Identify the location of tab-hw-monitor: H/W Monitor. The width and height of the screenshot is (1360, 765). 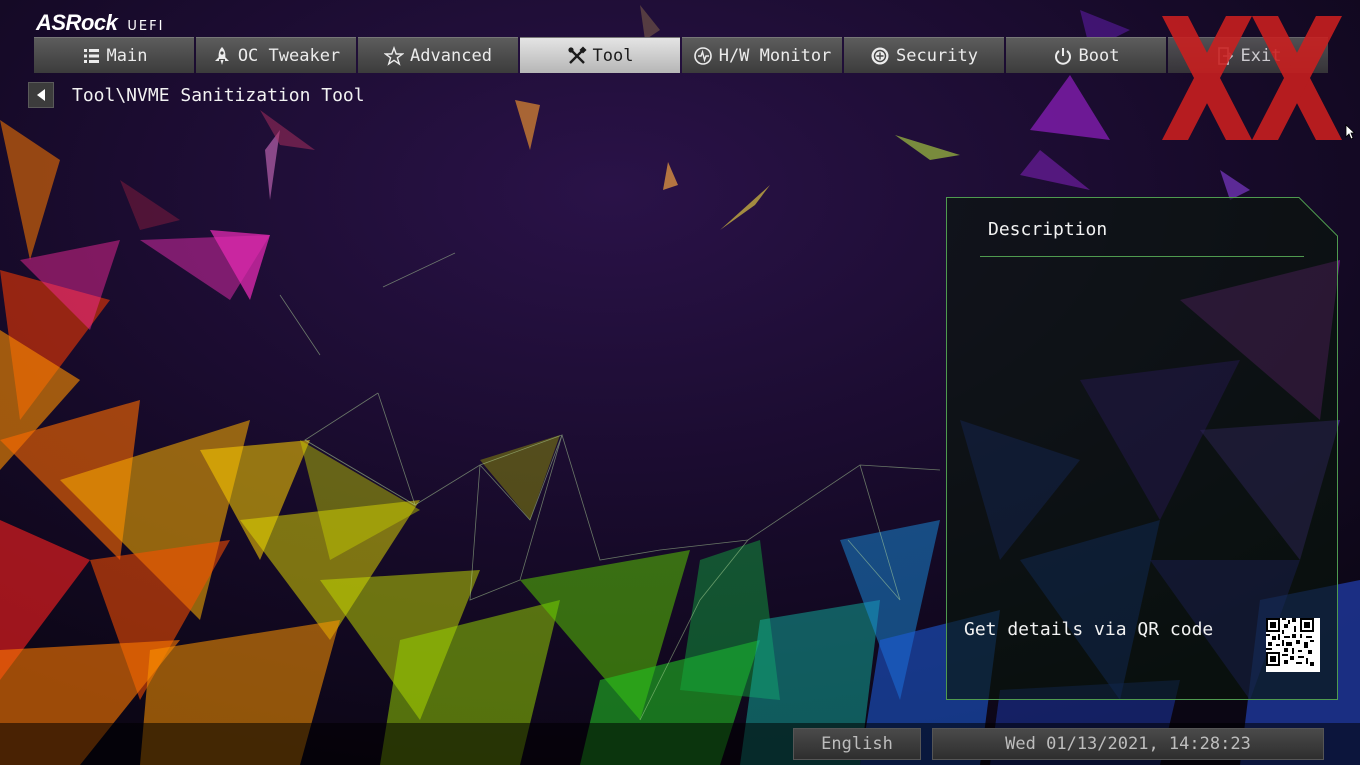
(762, 55).